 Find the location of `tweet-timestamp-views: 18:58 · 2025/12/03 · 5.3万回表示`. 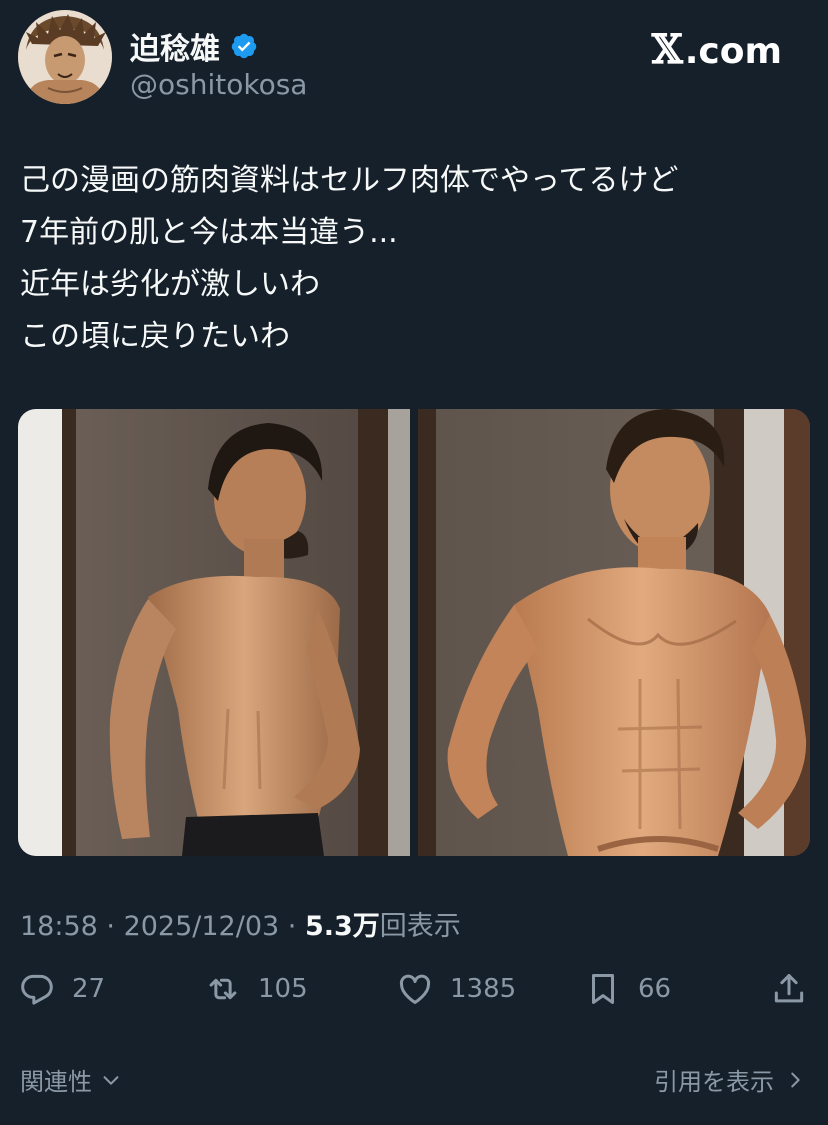

tweet-timestamp-views: 18:58 · 2025/12/03 · 5.3万回表示 is located at coordinates (240, 923).